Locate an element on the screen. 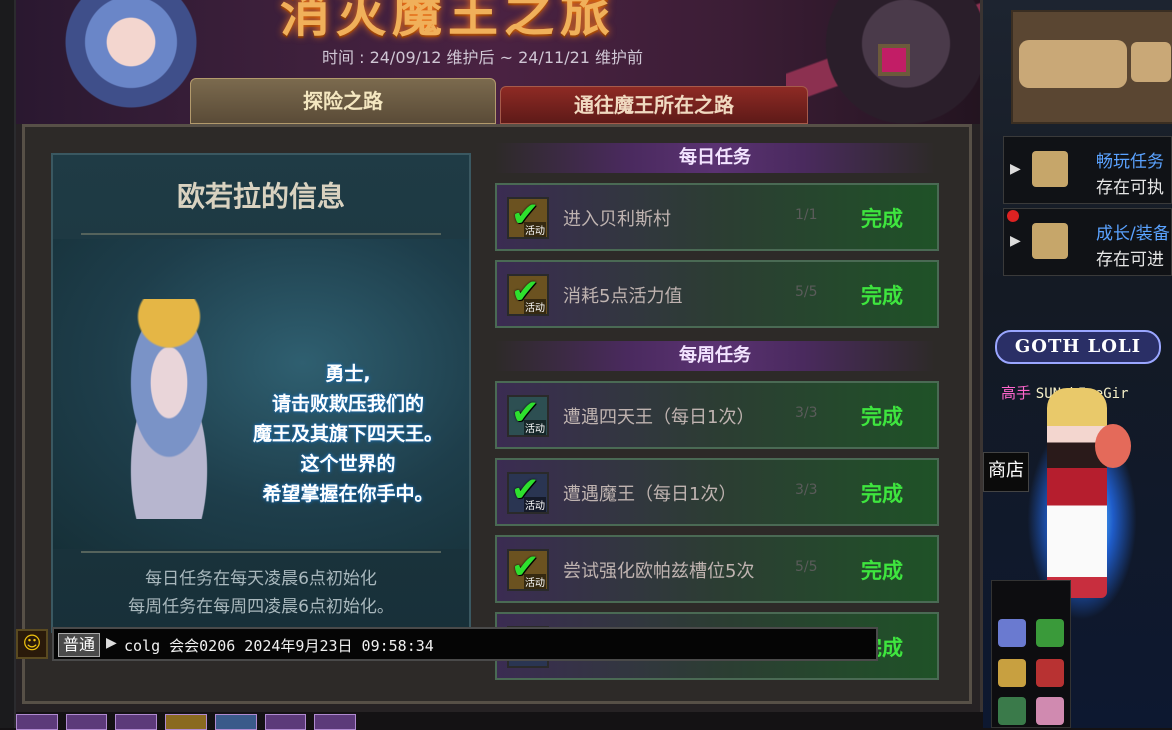 This screenshot has width=1172, height=730. treasure-chest-icon is located at coordinates (1050, 673).